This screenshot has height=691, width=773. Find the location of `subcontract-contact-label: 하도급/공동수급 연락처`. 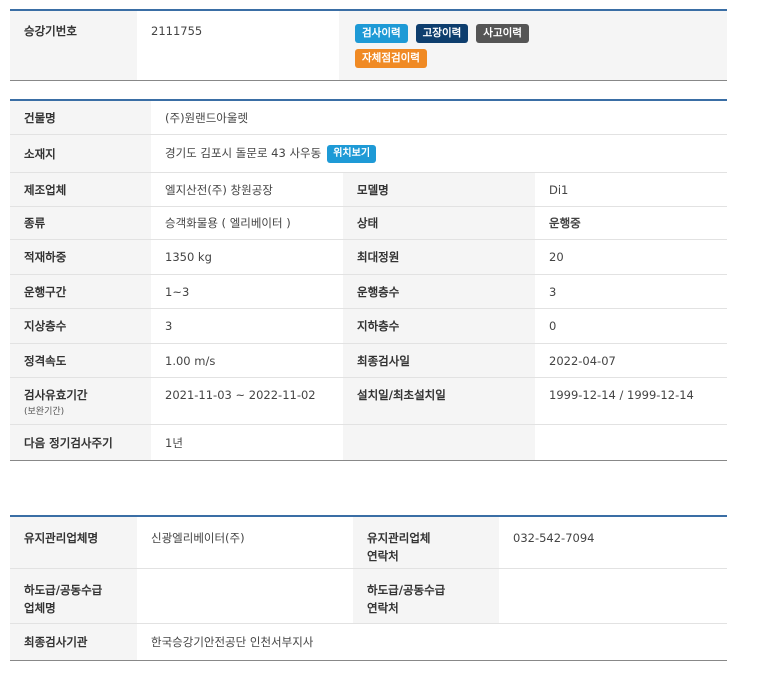

subcontract-contact-label: 하도급/공동수급 연락처 is located at coordinates (426, 596).